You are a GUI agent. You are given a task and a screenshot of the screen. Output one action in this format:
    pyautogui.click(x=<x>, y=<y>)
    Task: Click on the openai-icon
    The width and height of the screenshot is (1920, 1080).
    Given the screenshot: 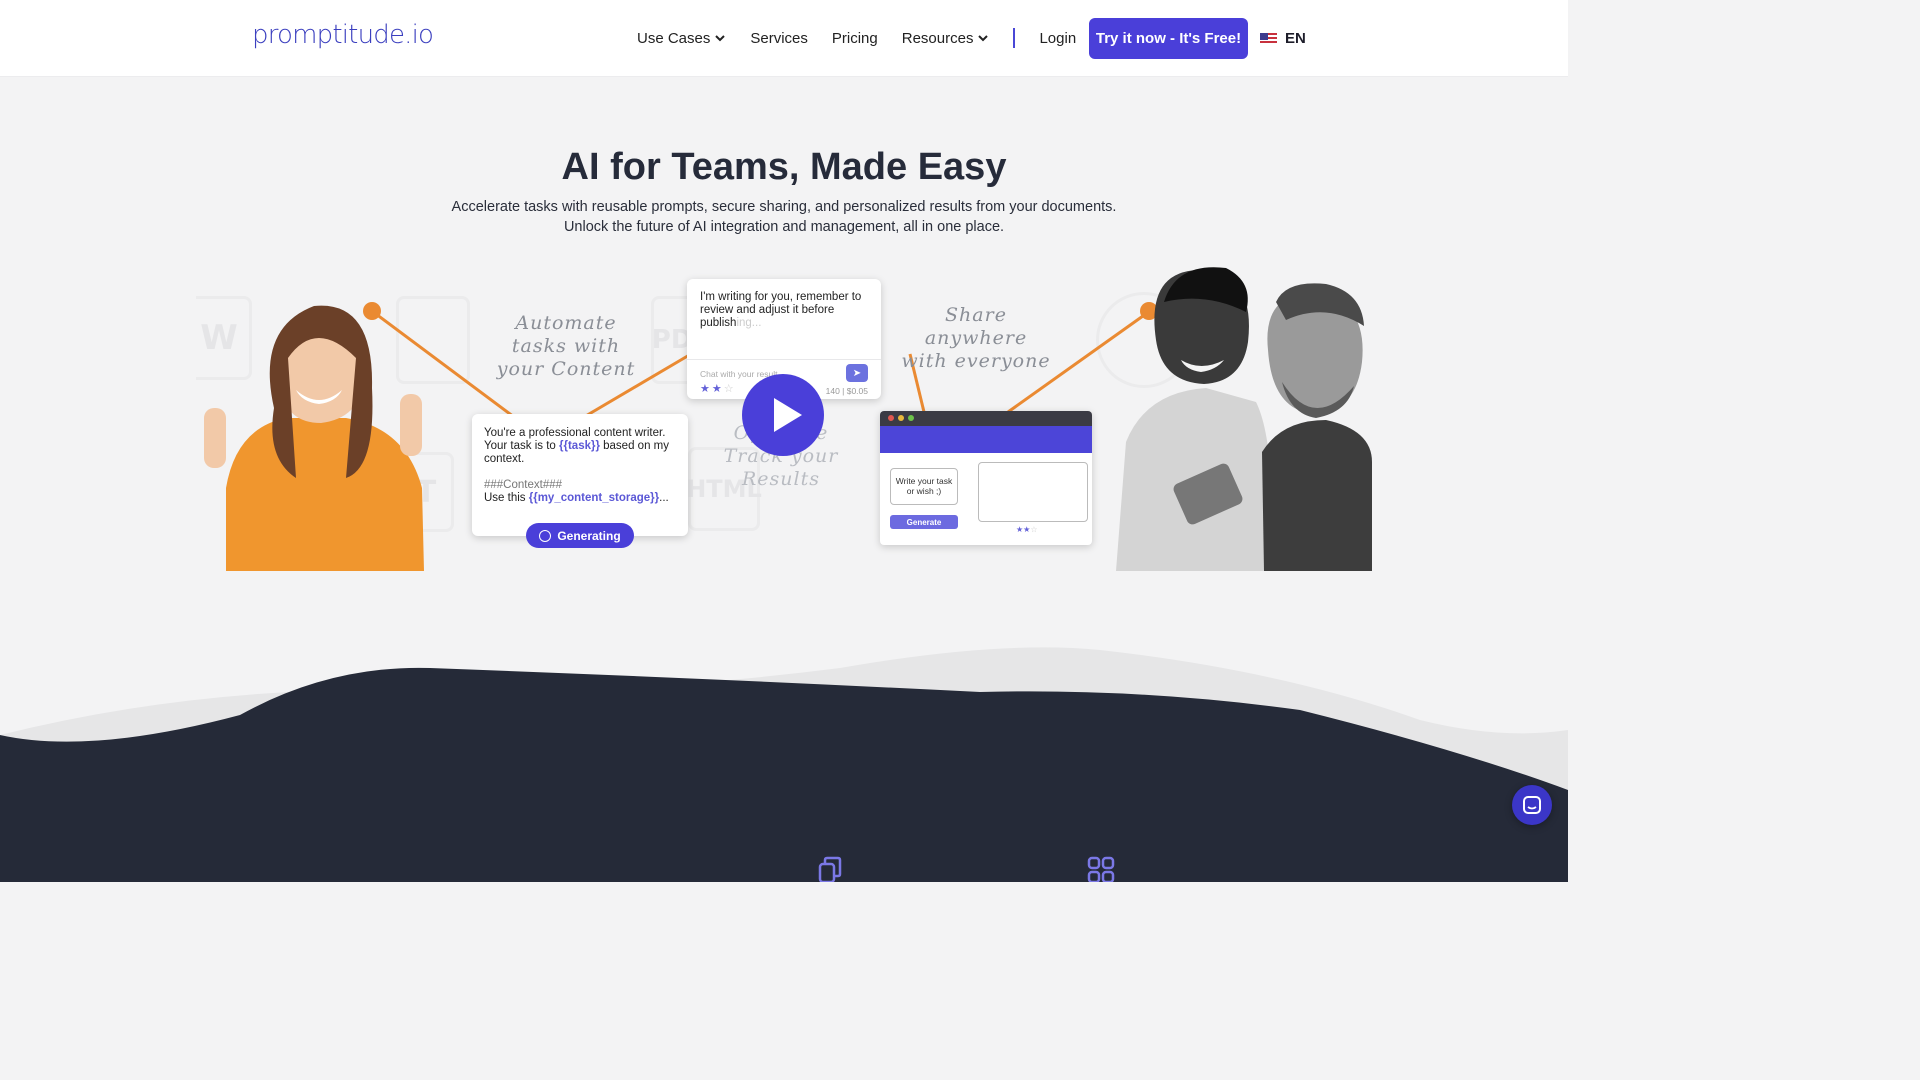 What is the action you would take?
    pyautogui.click(x=545, y=535)
    